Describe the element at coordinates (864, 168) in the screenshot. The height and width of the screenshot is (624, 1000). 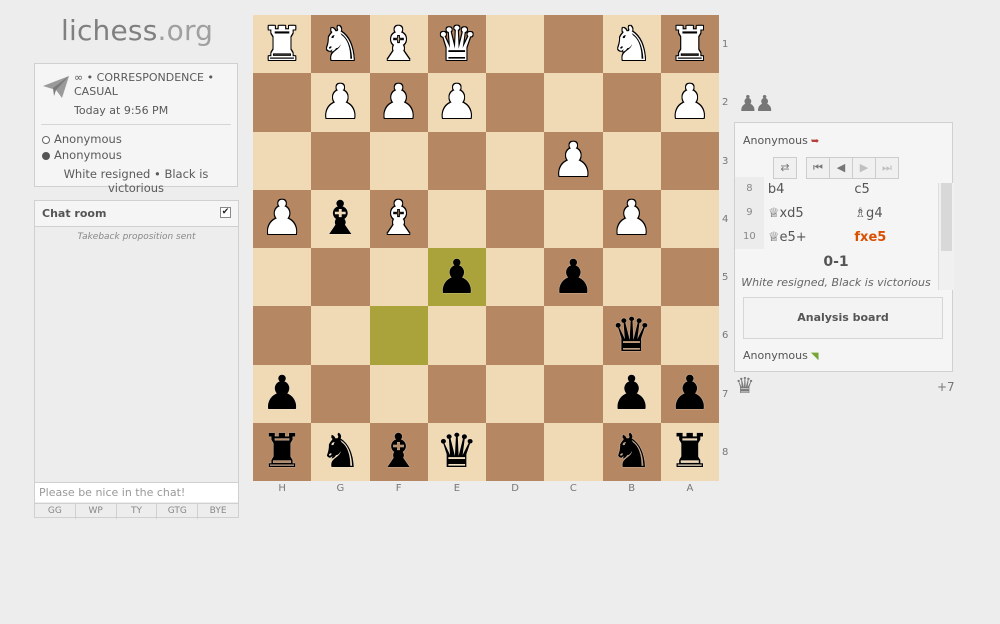
I see `next-move-button: ▶` at that location.